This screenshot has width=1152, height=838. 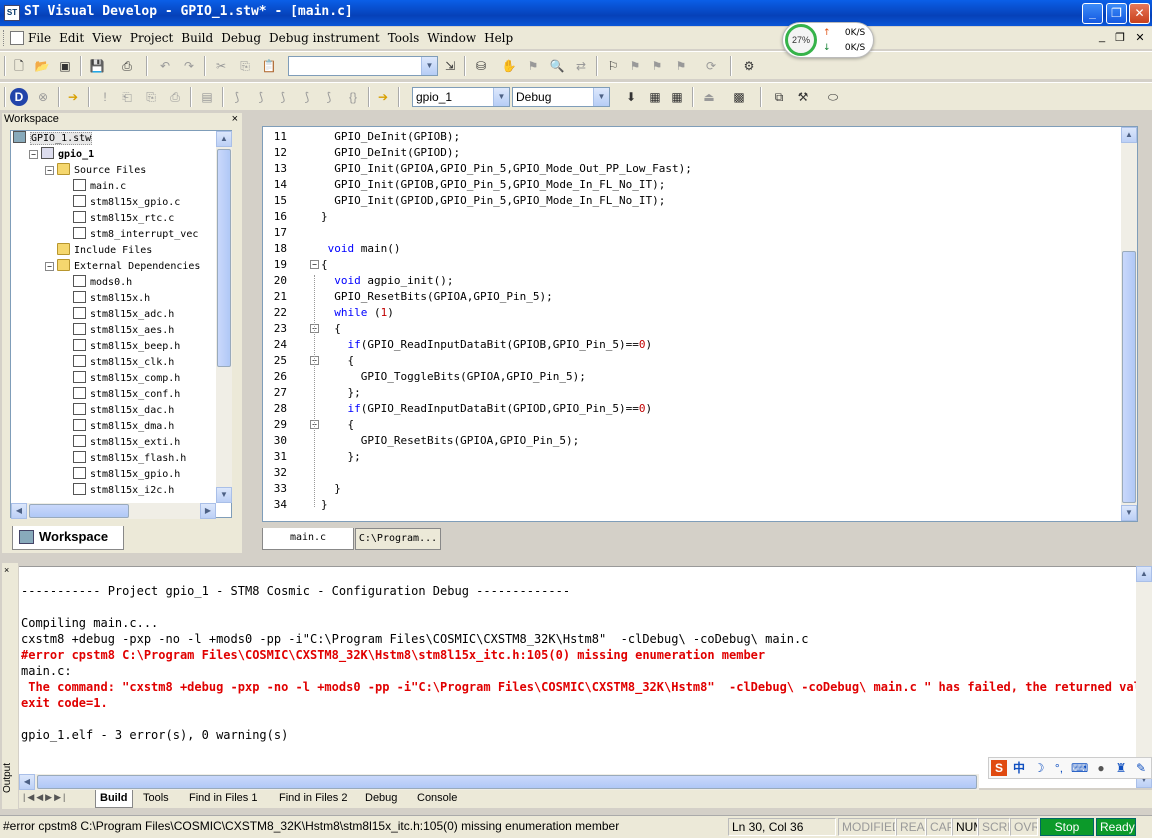 What do you see at coordinates (120, 395) in the screenshot?
I see `tree-item: stm8l15x_conf.h` at bounding box center [120, 395].